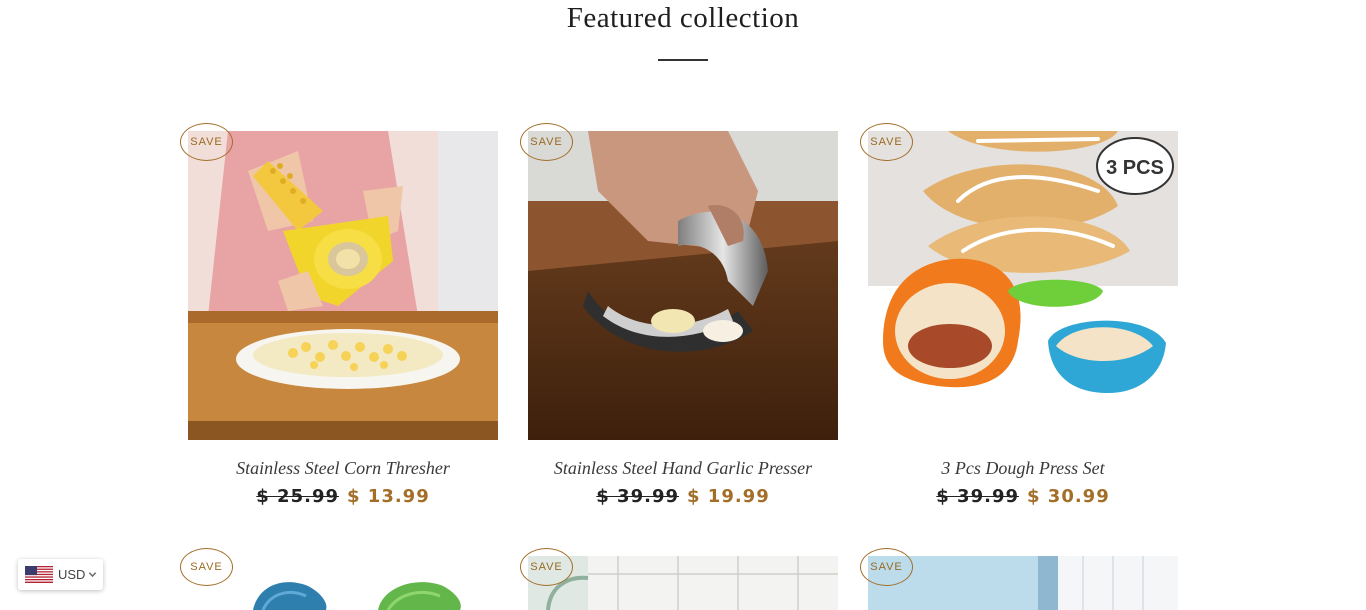 The width and height of the screenshot is (1366, 610). I want to click on product-card-row2-1: SAVE, so click(339, 579).